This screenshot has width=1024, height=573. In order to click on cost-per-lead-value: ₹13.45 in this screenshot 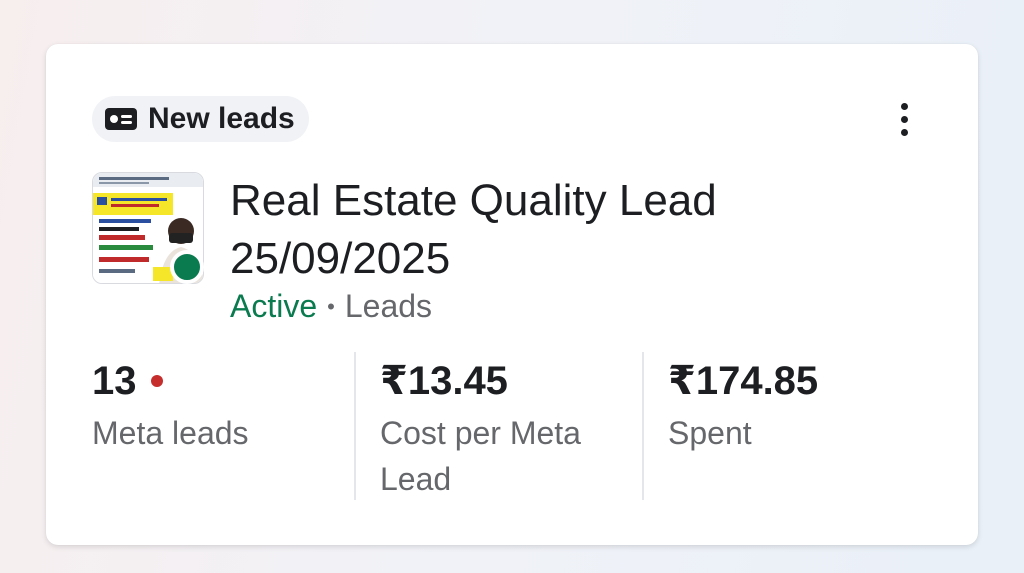, I will do `click(444, 381)`.